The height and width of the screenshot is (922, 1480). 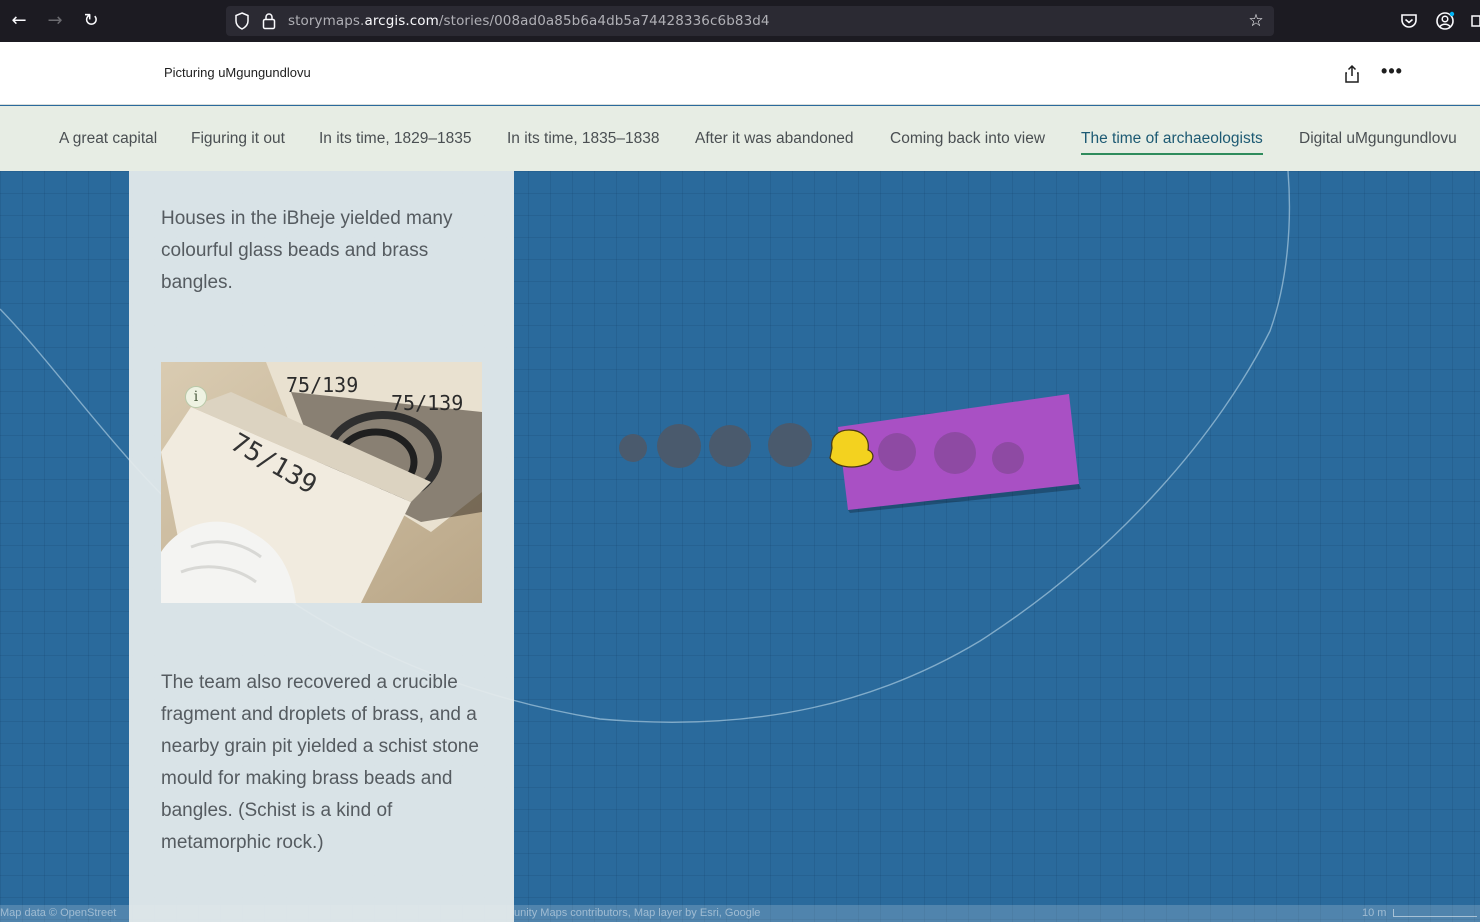 I want to click on forward-arrow-icon: →, so click(x=55, y=21).